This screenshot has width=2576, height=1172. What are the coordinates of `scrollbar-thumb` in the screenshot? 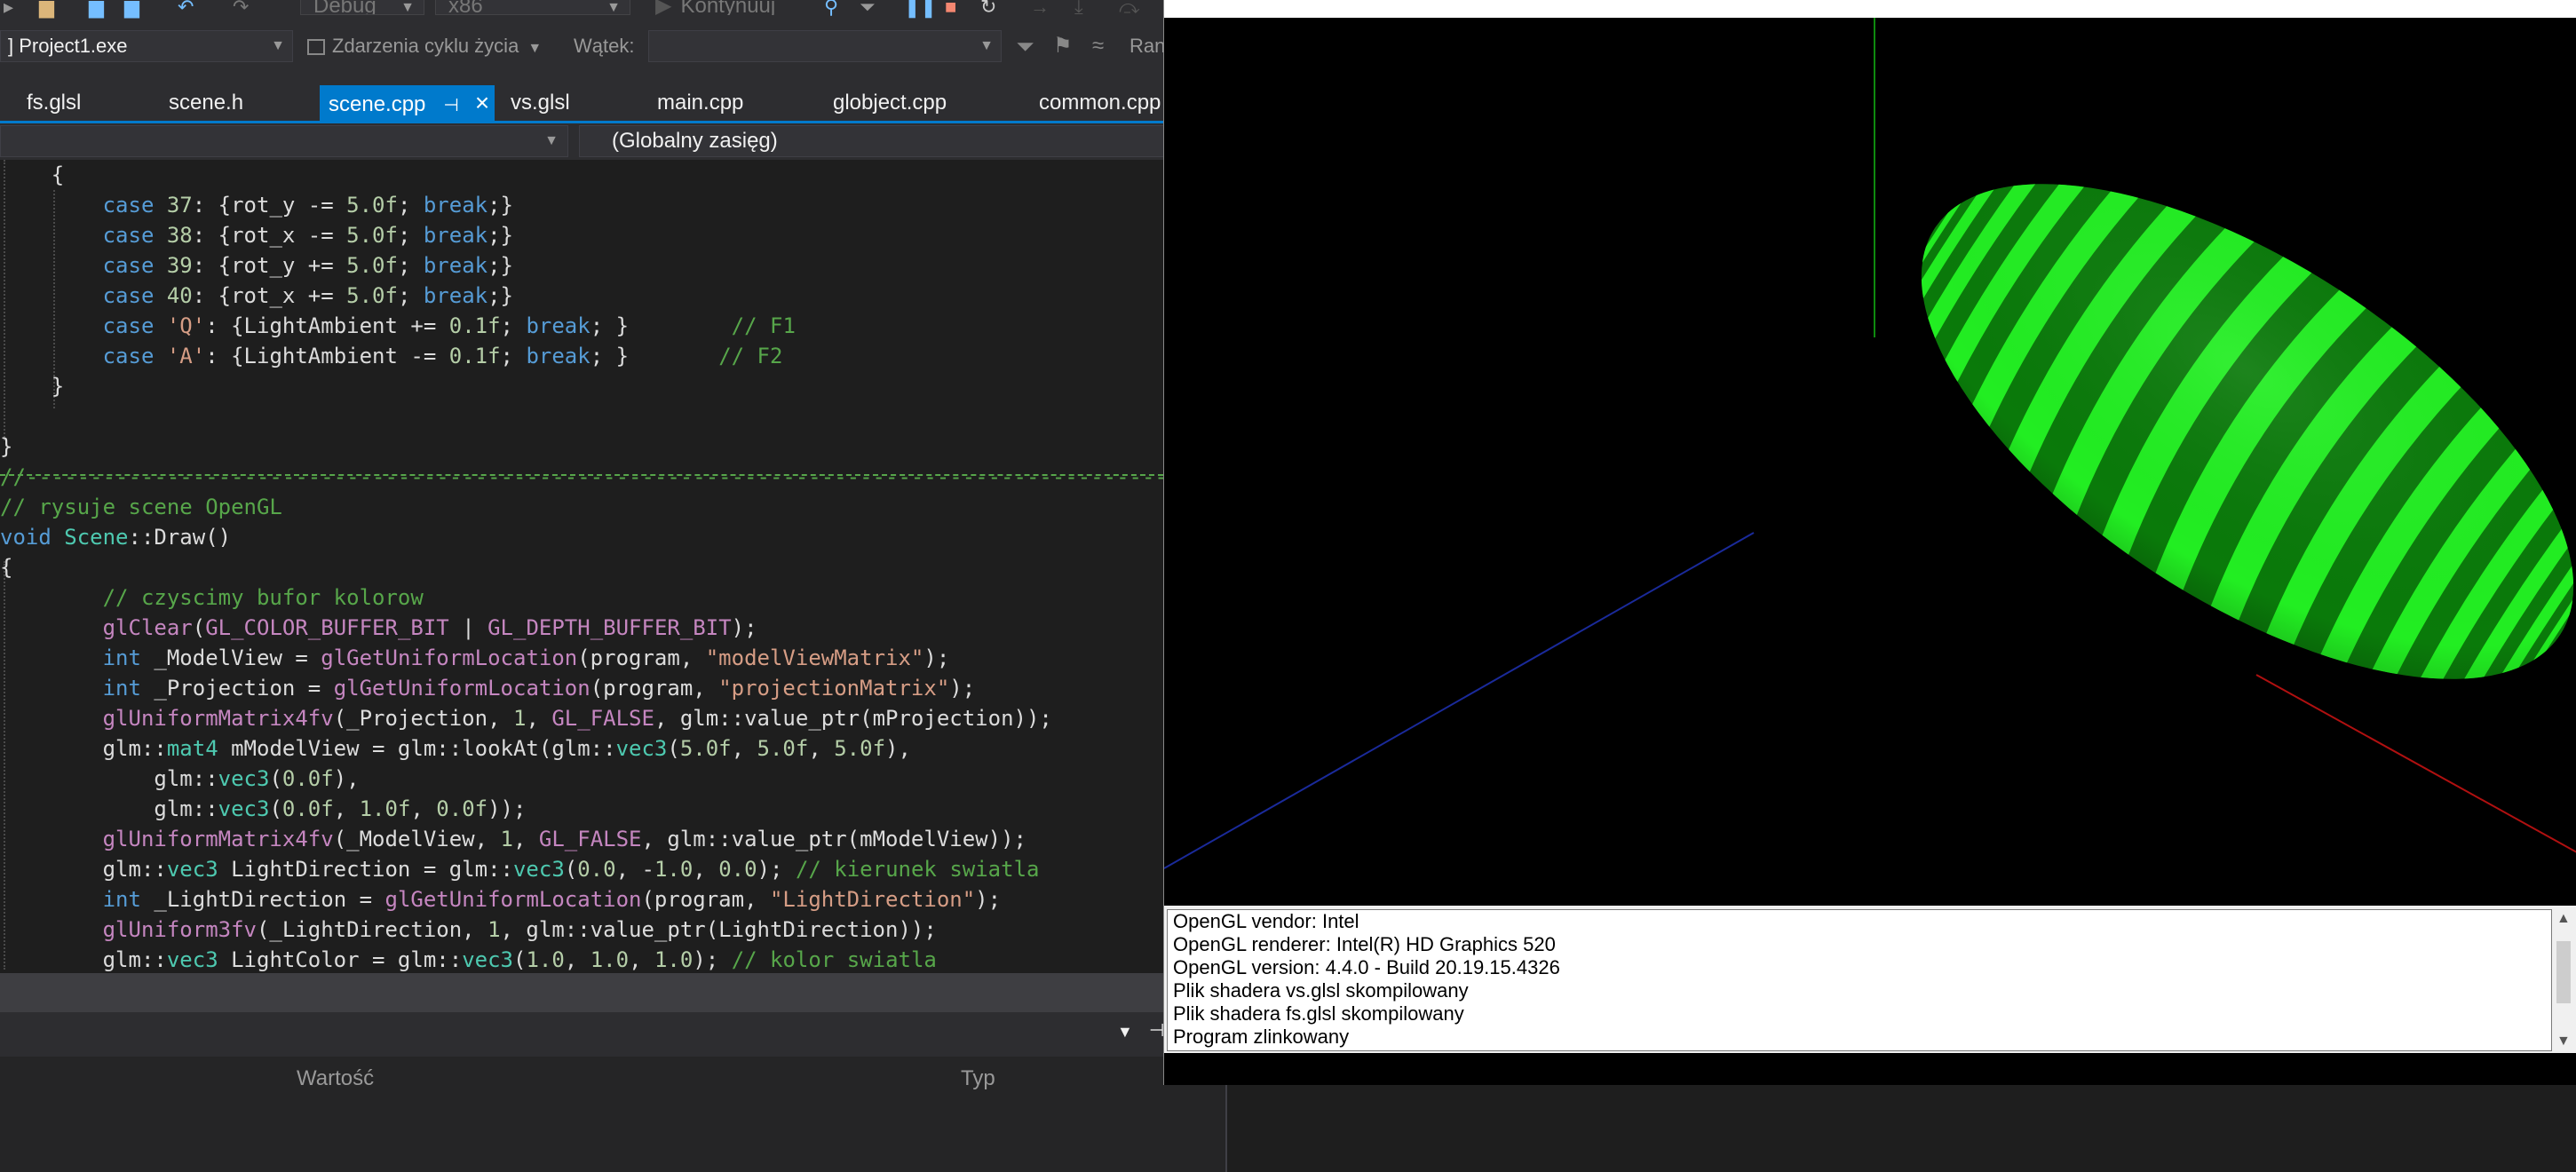 It's located at (2564, 972).